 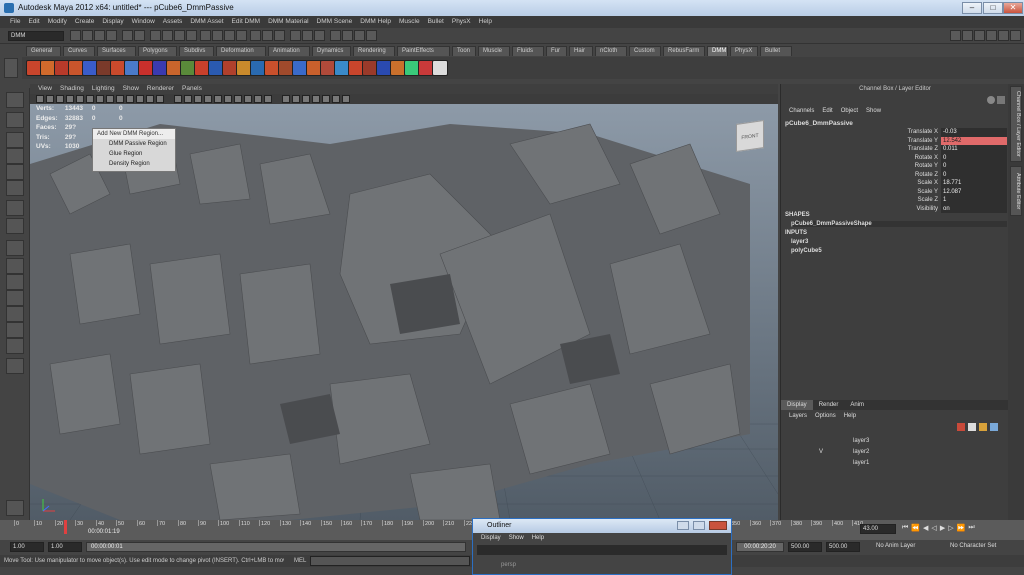 I want to click on go-to-end-icon: ⏭, so click(x=971, y=529).